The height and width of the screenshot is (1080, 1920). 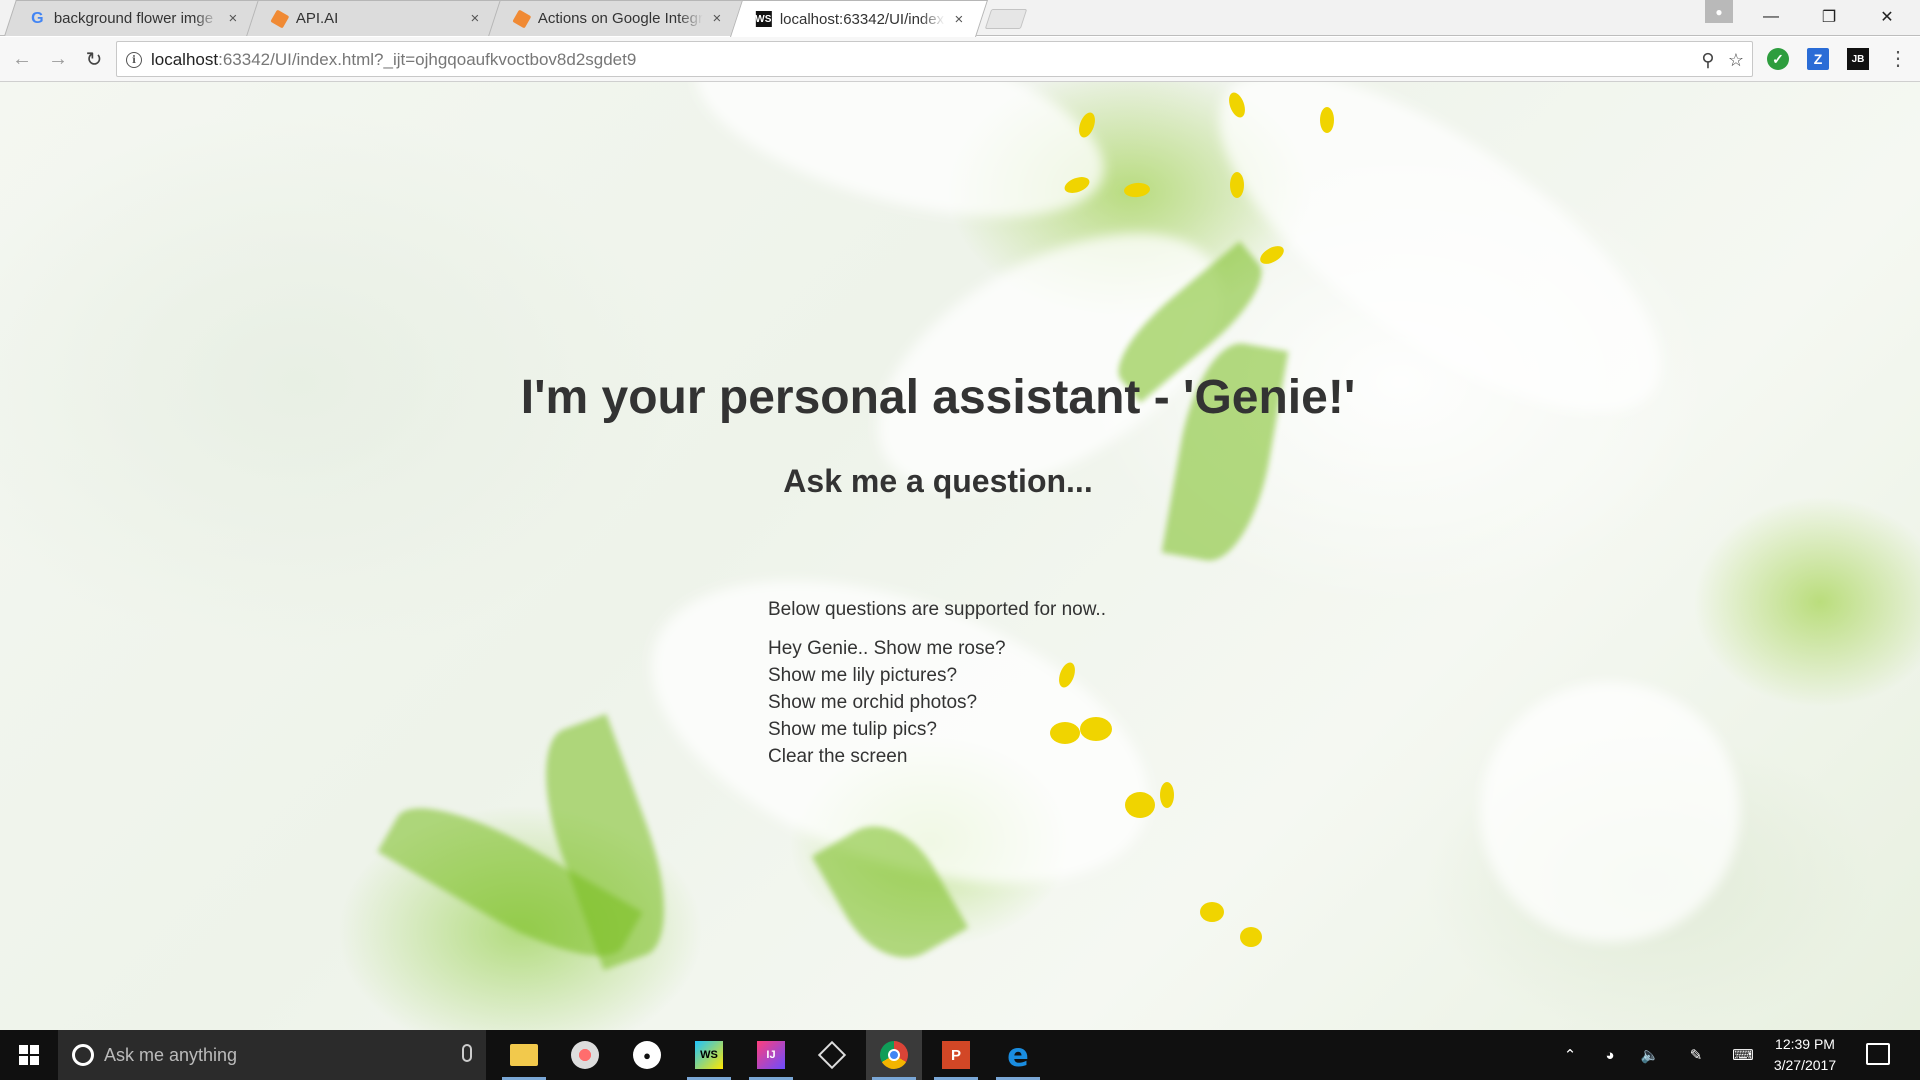 What do you see at coordinates (1805, 1055) in the screenshot?
I see `taskbar-clock: 12:39 PM 3/27/2017` at bounding box center [1805, 1055].